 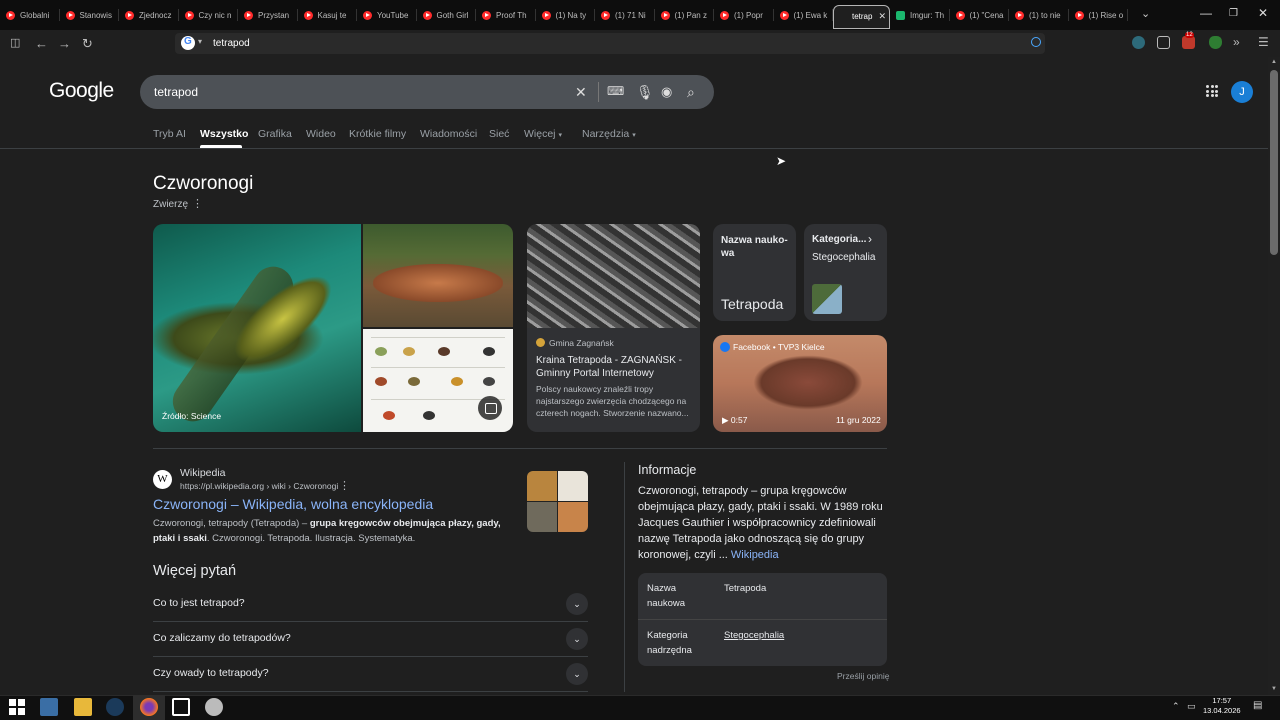 I want to click on paa-question: Co to jest tetrapod?, so click(x=199, y=603).